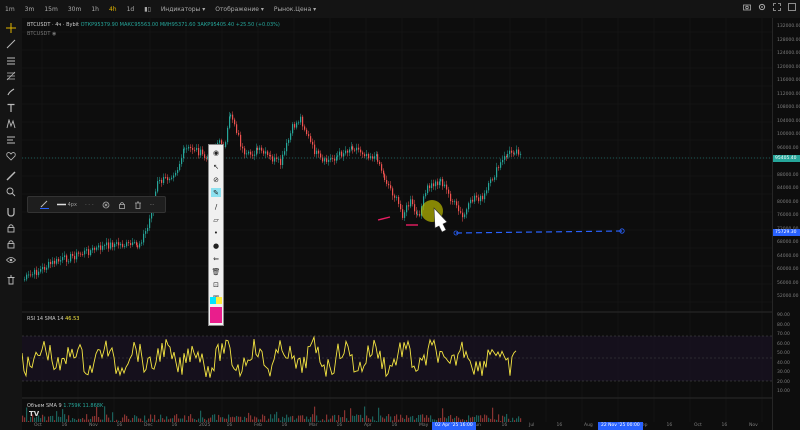 The image size is (800, 430). What do you see at coordinates (11, 176) in the screenshot?
I see `ruler-icon` at bounding box center [11, 176].